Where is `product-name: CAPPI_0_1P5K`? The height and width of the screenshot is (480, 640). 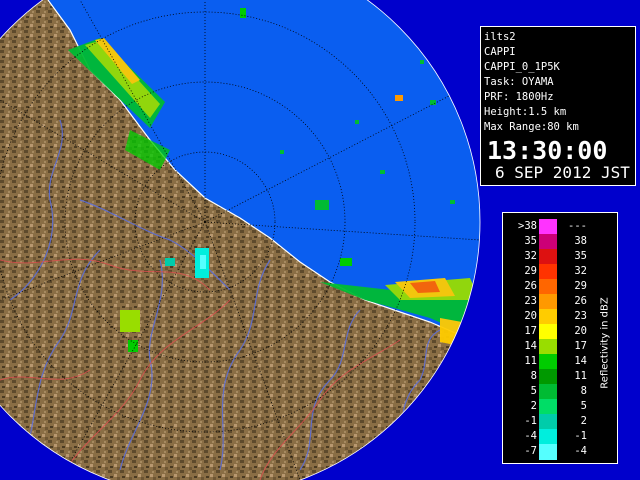
product-name: CAPPI_0_1P5K is located at coordinates (522, 67).